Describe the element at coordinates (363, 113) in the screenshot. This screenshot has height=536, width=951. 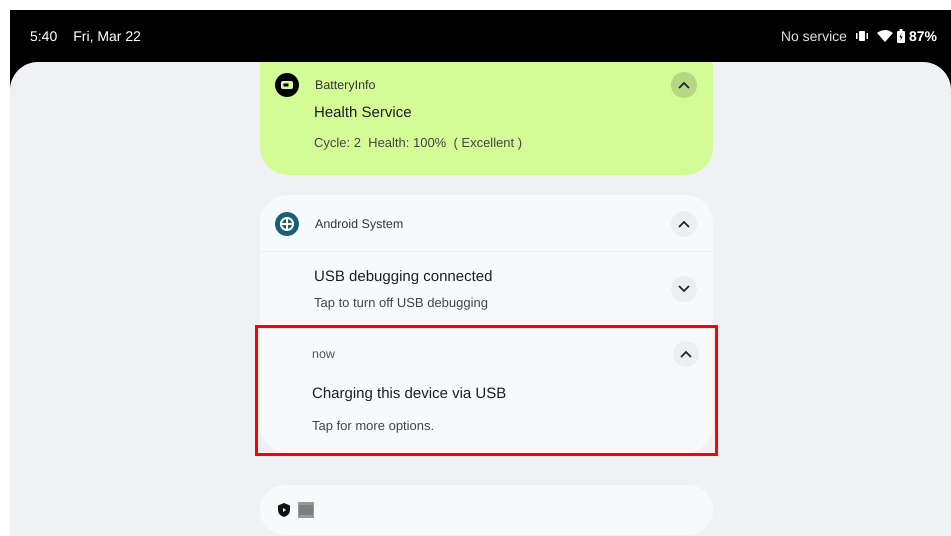
I see `notification-title: Health Service` at that location.